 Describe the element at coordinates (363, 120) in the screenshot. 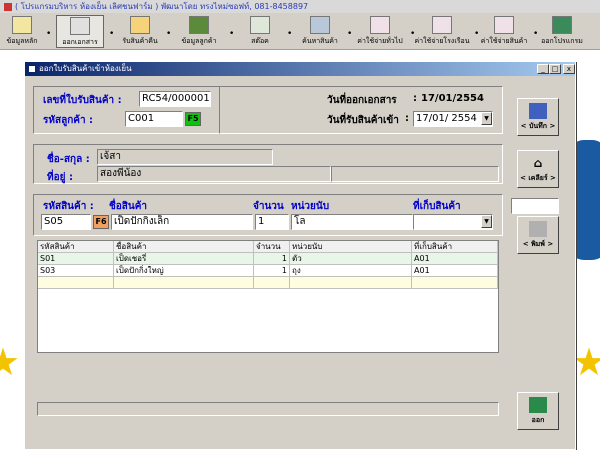

I see `receive-date-label: วันที่รับสินค้าเข้า` at that location.